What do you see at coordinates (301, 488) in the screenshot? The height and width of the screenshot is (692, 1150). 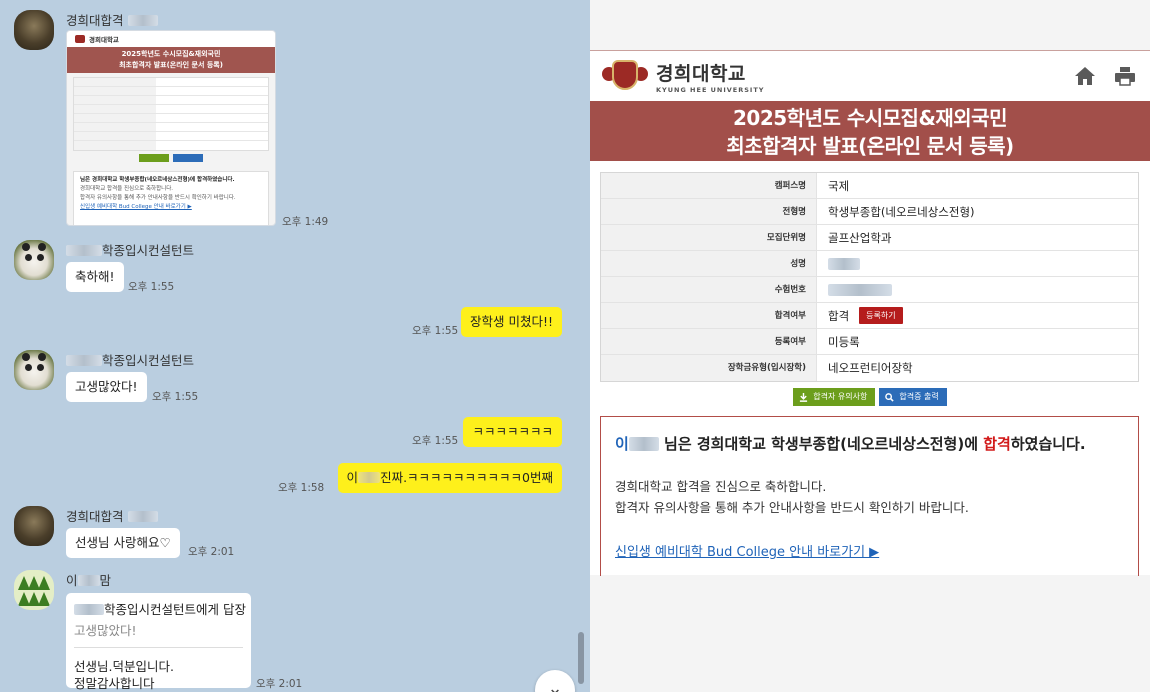 I see `message-time: 오후 1:58` at bounding box center [301, 488].